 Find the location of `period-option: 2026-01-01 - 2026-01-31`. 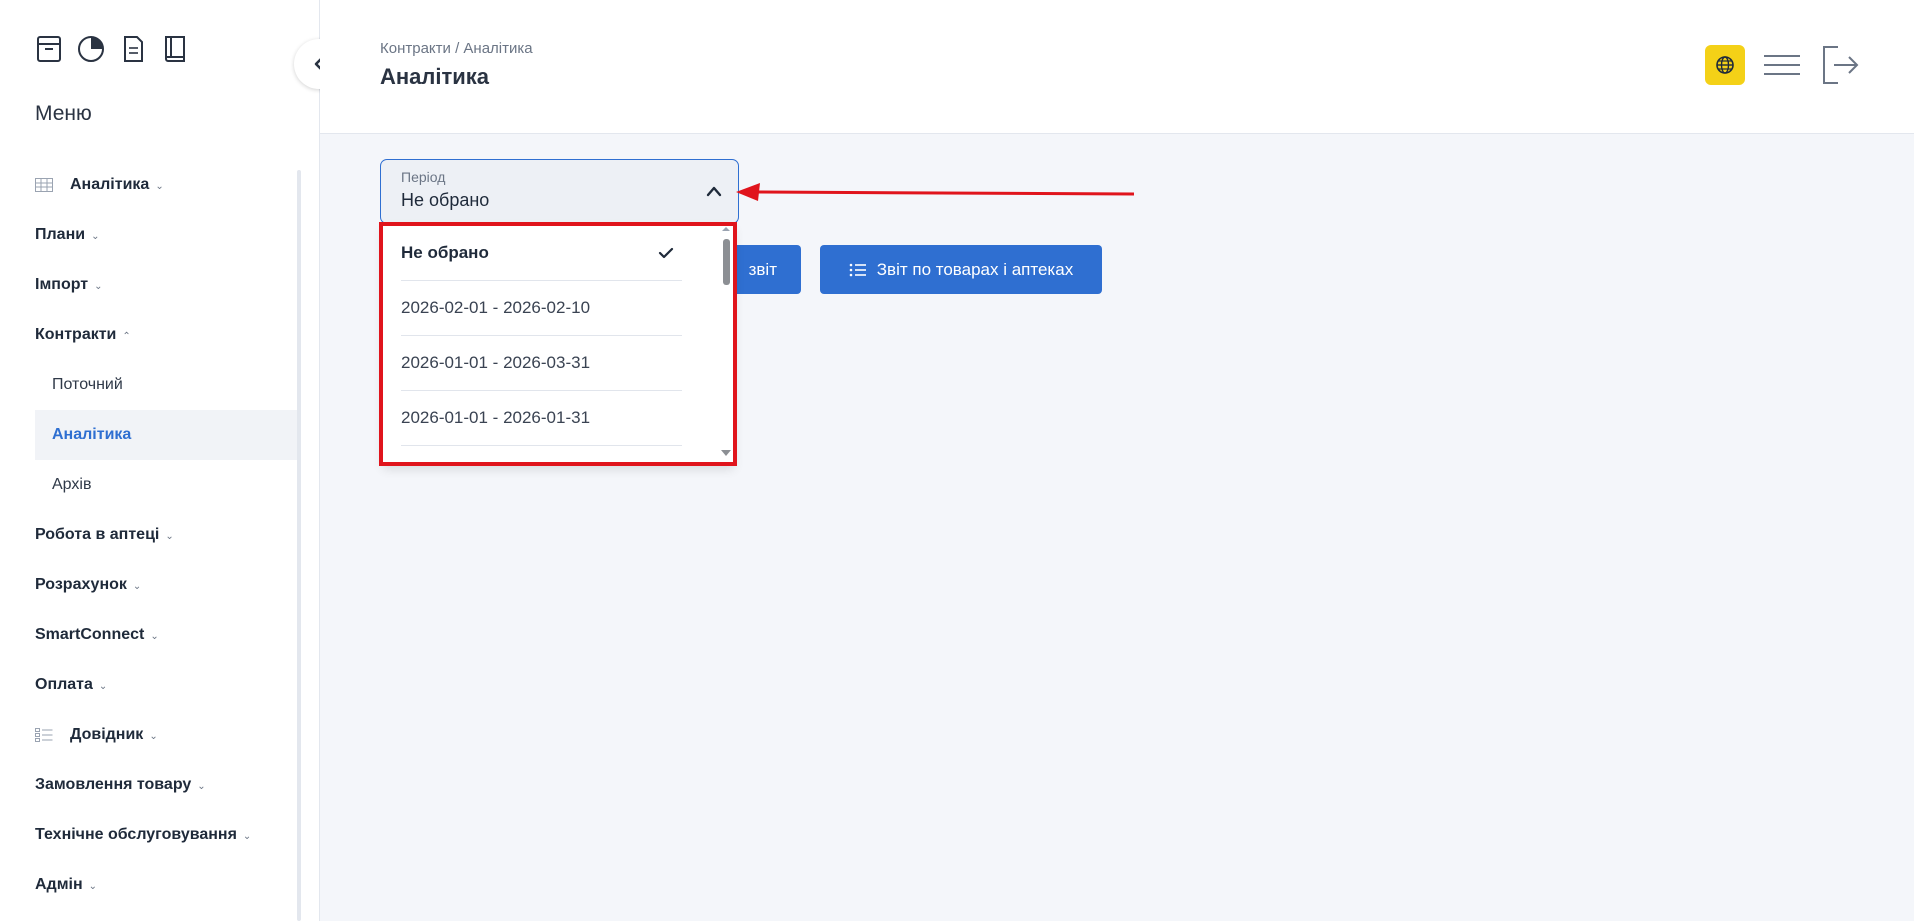

period-option: 2026-01-01 - 2026-01-31 is located at coordinates (541, 418).